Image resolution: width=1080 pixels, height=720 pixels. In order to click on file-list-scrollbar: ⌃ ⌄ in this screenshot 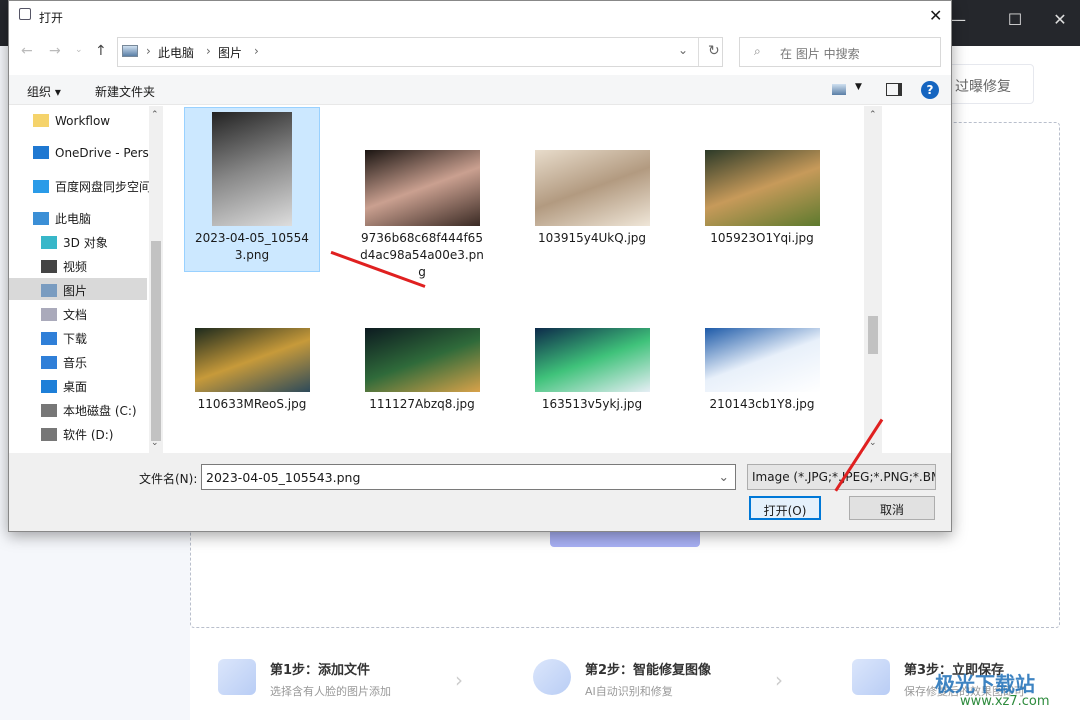, I will do `click(873, 279)`.